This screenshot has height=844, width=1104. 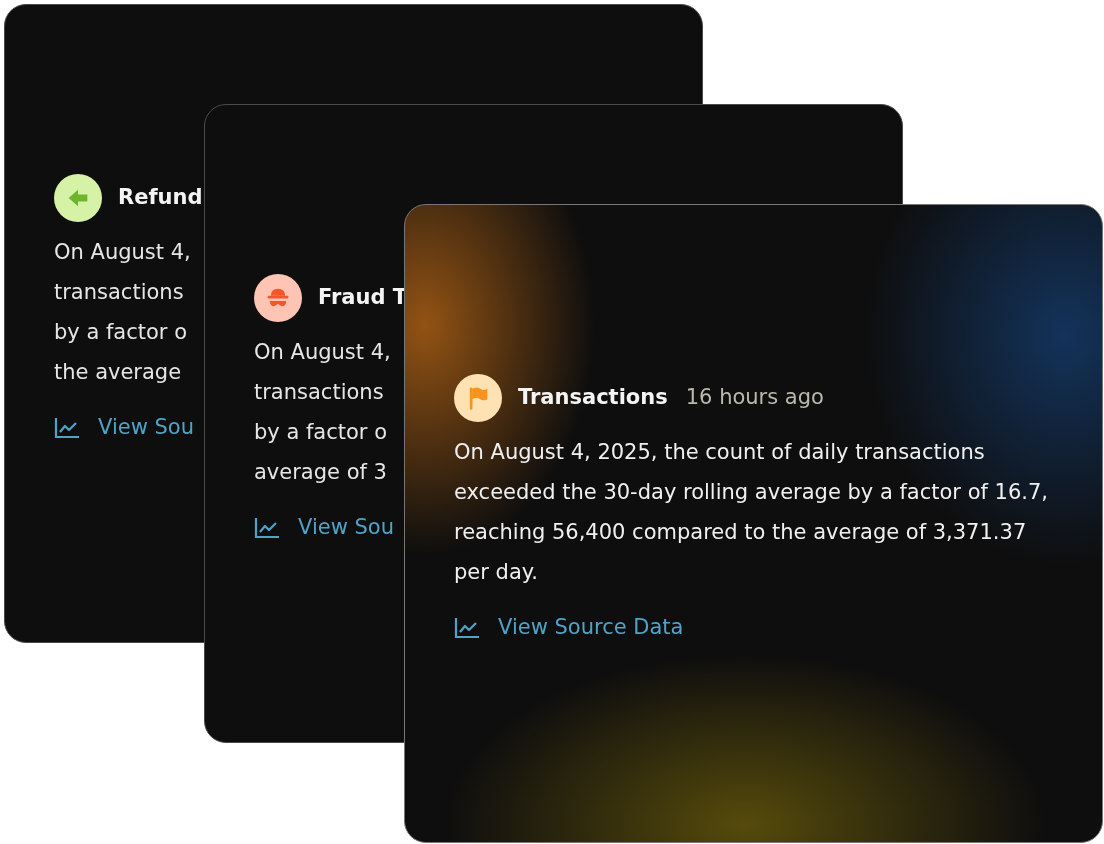 What do you see at coordinates (569, 628) in the screenshot?
I see `view-source-link: View Source Data` at bounding box center [569, 628].